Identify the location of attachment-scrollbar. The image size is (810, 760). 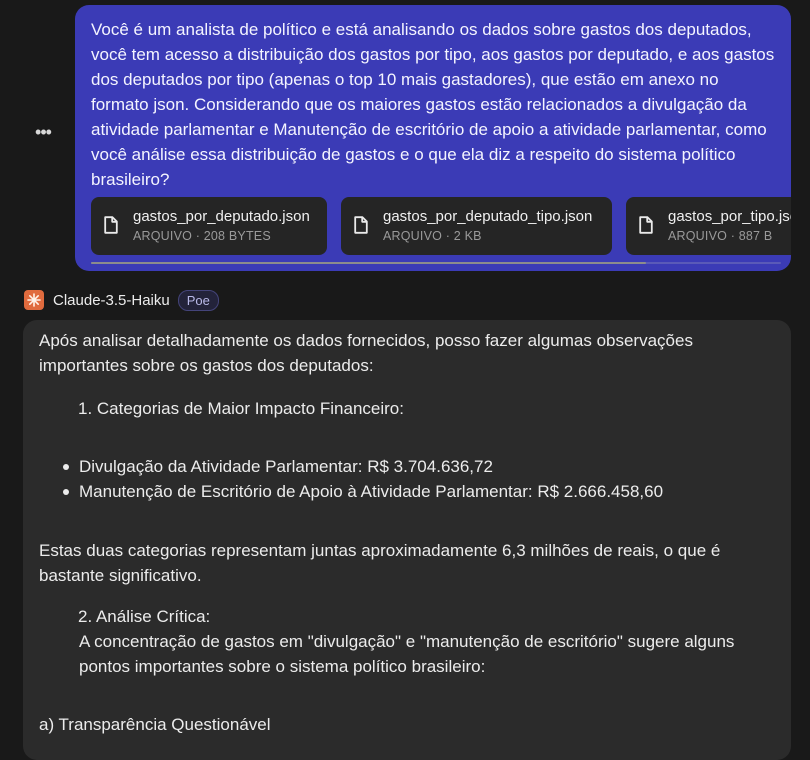
(436, 263).